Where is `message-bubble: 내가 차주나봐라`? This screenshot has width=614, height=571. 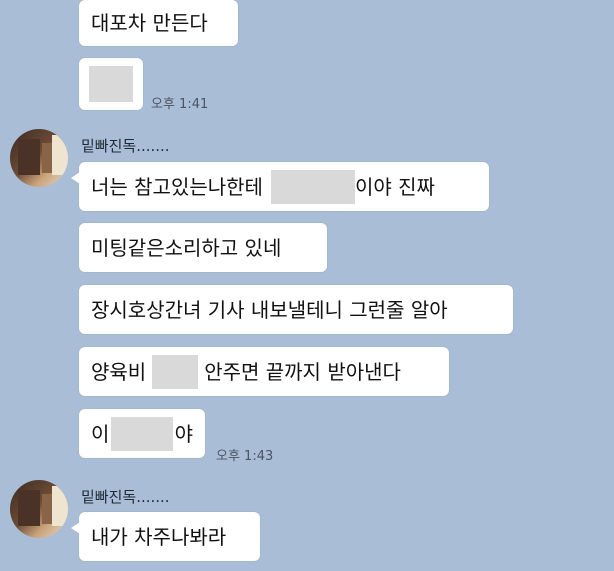
message-bubble: 내가 차주나봐라 is located at coordinates (165, 536).